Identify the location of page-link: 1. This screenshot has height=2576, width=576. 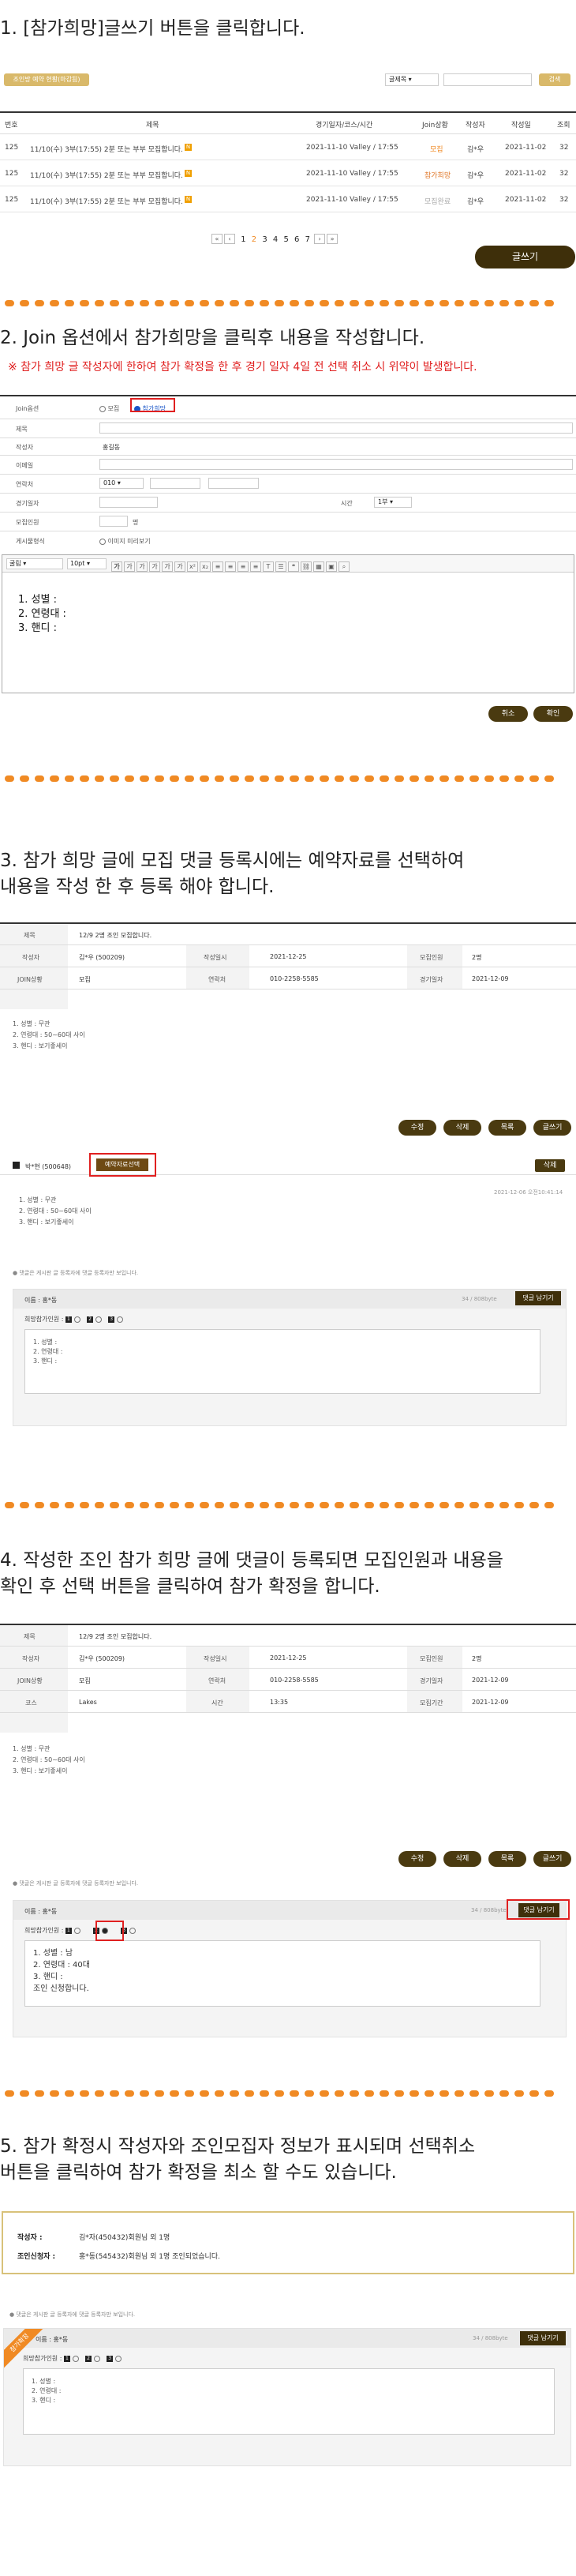
(243, 239).